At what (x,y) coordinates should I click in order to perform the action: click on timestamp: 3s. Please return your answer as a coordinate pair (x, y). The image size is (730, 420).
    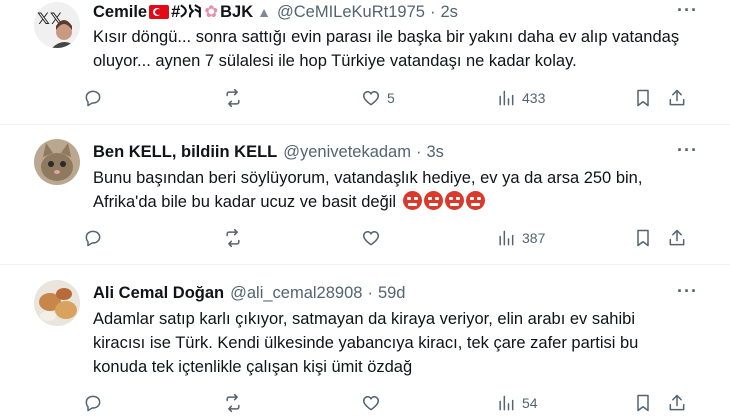
    Looking at the image, I should click on (434, 152).